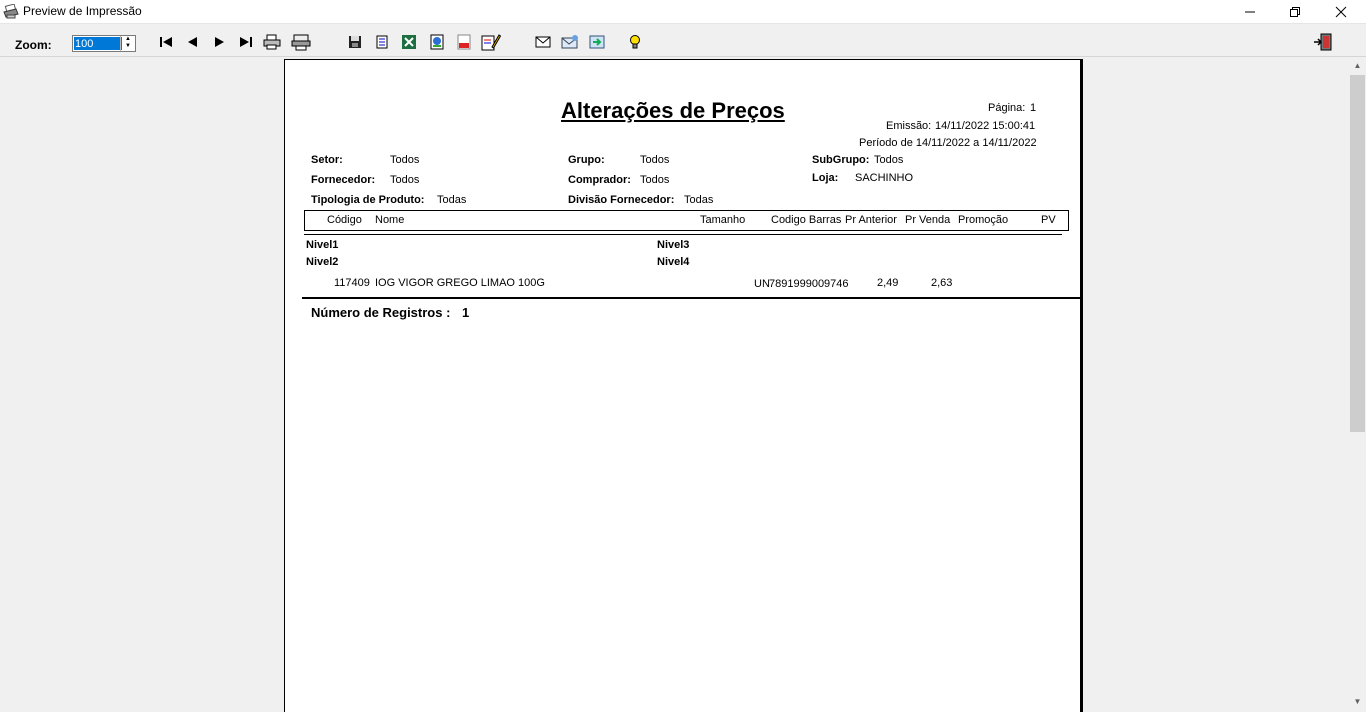 The height and width of the screenshot is (712, 1366). What do you see at coordinates (128, 39) in the screenshot?
I see `spin-up-icon: ▲` at bounding box center [128, 39].